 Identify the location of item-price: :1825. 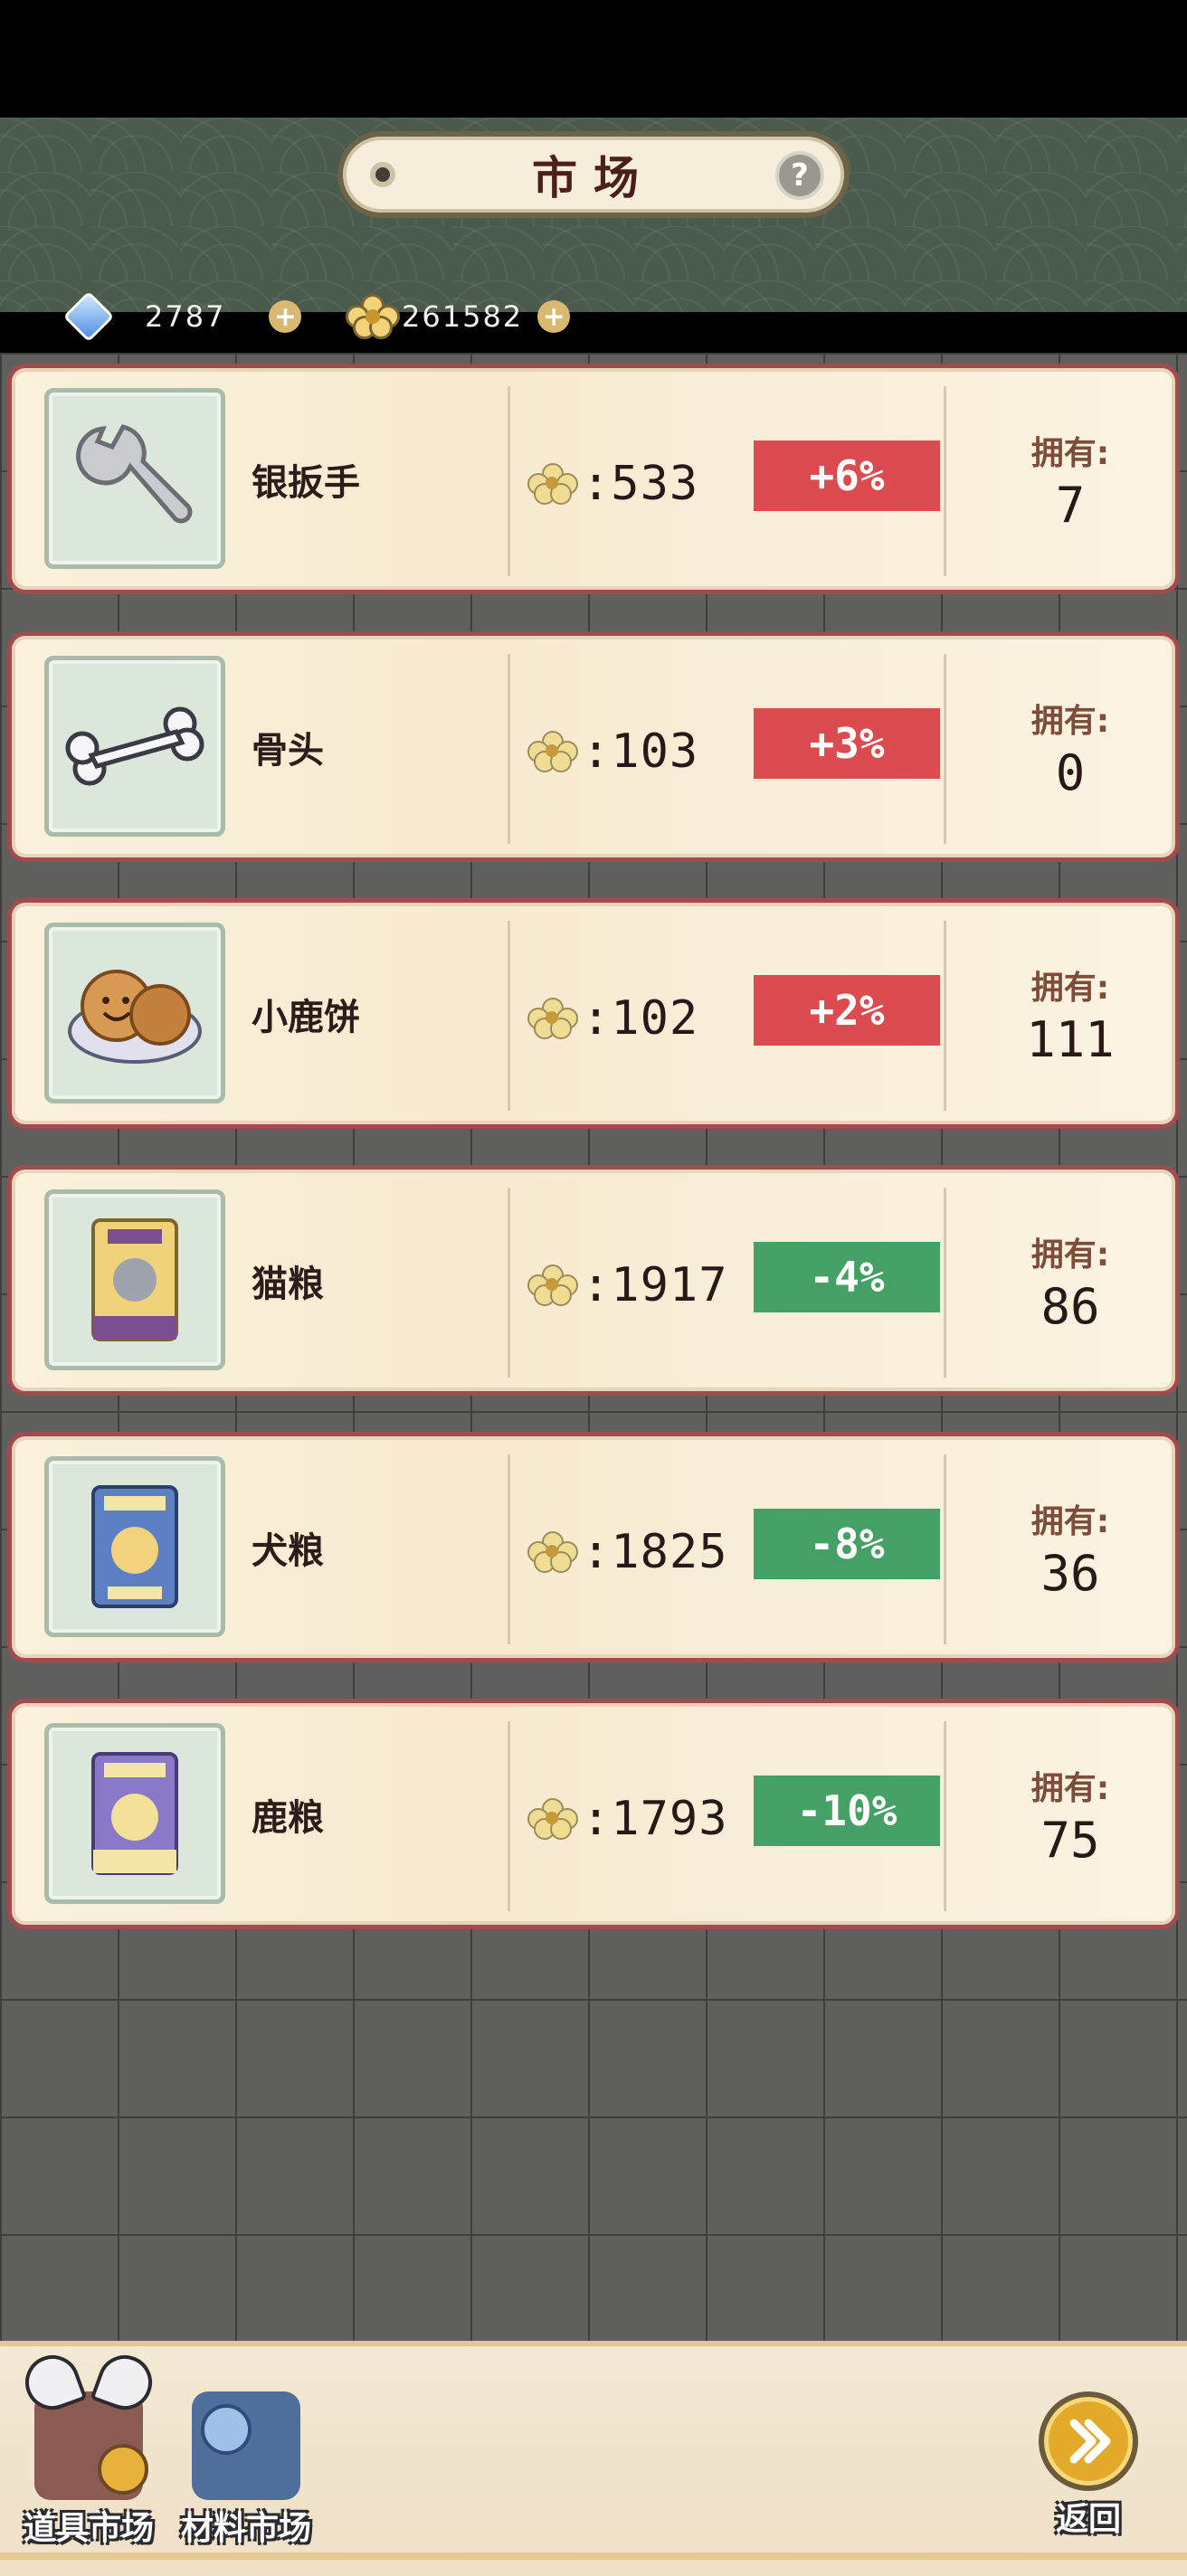
(627, 1551).